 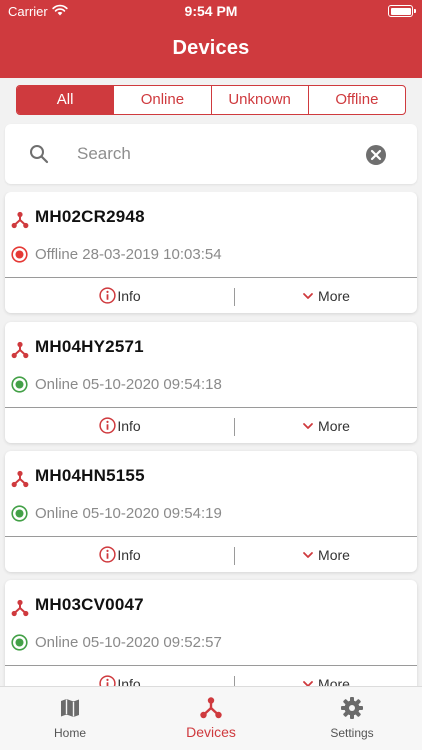 I want to click on gear-icon, so click(x=352, y=708).